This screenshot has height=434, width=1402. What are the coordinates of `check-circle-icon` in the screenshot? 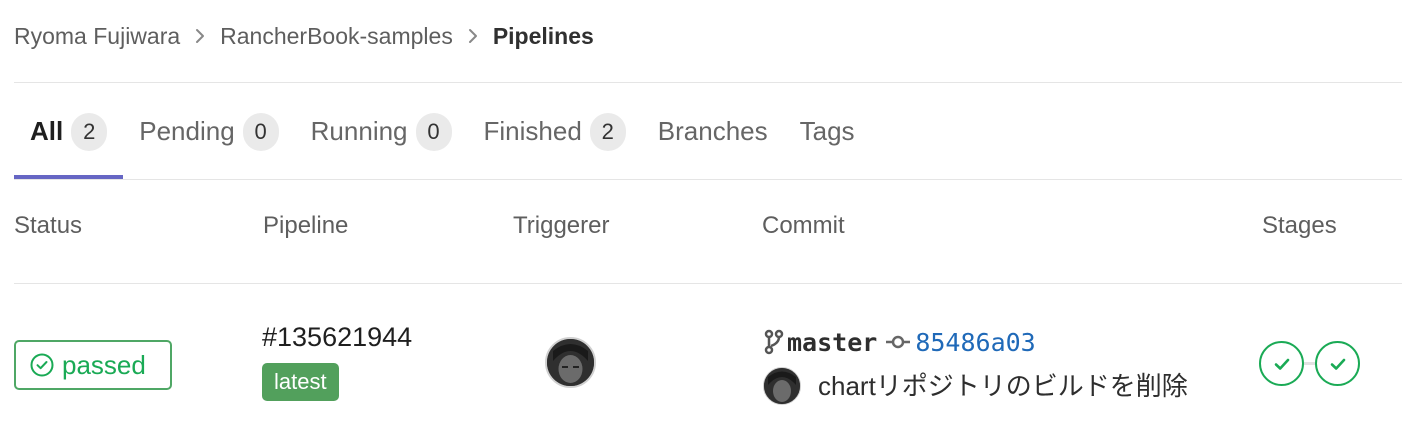 It's located at (42, 365).